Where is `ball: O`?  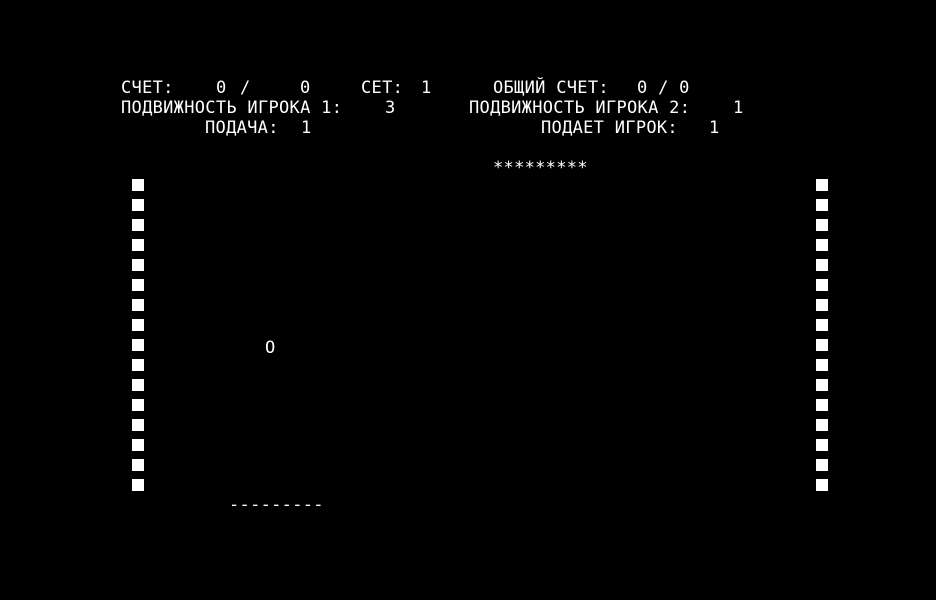
ball: O is located at coordinates (270, 348).